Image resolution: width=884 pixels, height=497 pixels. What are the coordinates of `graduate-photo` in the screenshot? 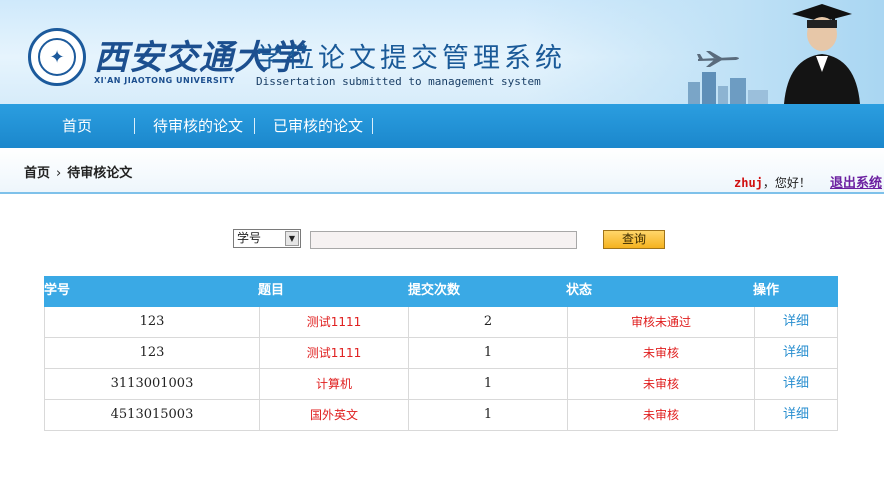 It's located at (822, 54).